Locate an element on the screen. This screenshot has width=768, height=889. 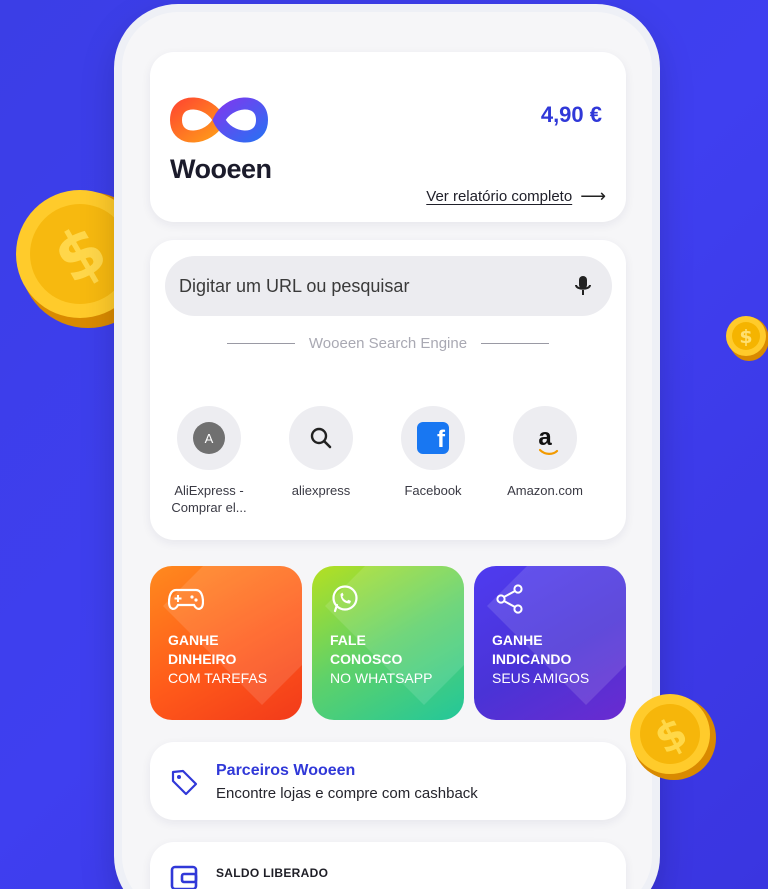
search-engine-text: Wooeen Search Engine is located at coordinates (388, 343).